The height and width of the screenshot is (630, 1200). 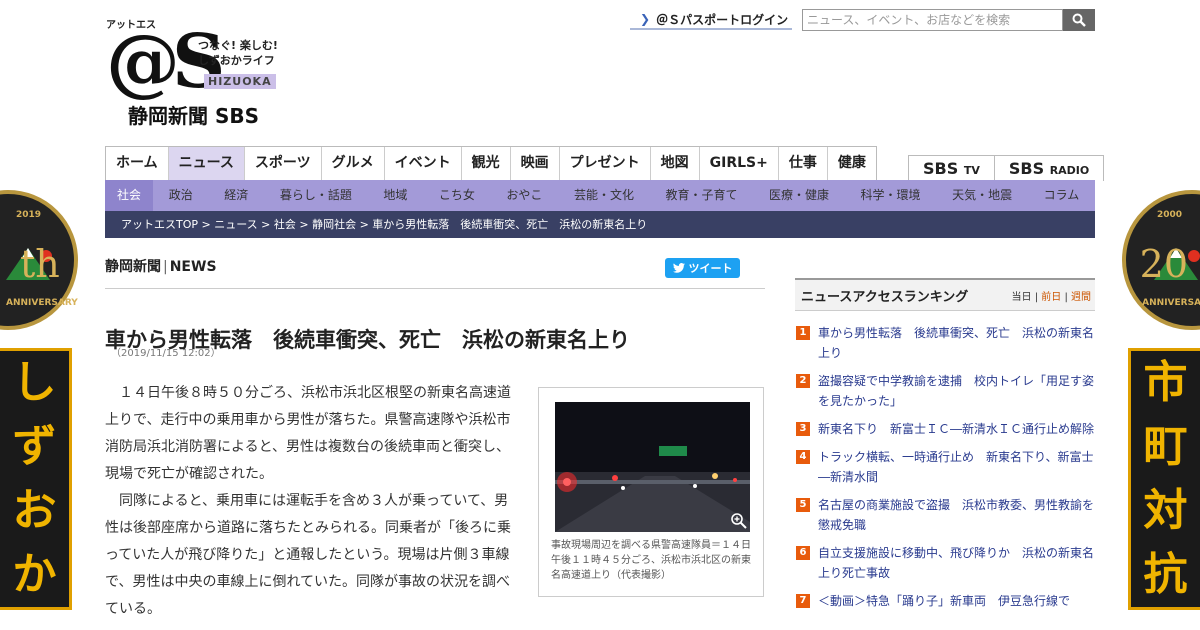 I want to click on ranking-item-text: 名古屋の商業施設で盗撮 浜松市教委、男性教諭を懲戒免職, so click(x=956, y=515).